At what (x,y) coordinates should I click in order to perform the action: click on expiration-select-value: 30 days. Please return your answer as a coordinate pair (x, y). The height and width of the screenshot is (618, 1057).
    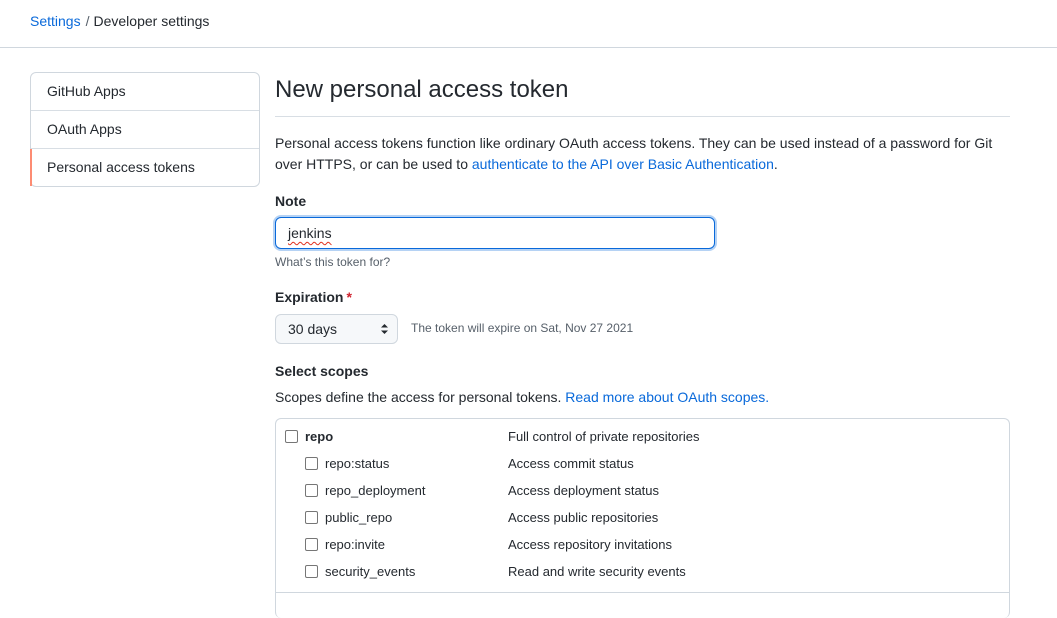
    Looking at the image, I should click on (313, 329).